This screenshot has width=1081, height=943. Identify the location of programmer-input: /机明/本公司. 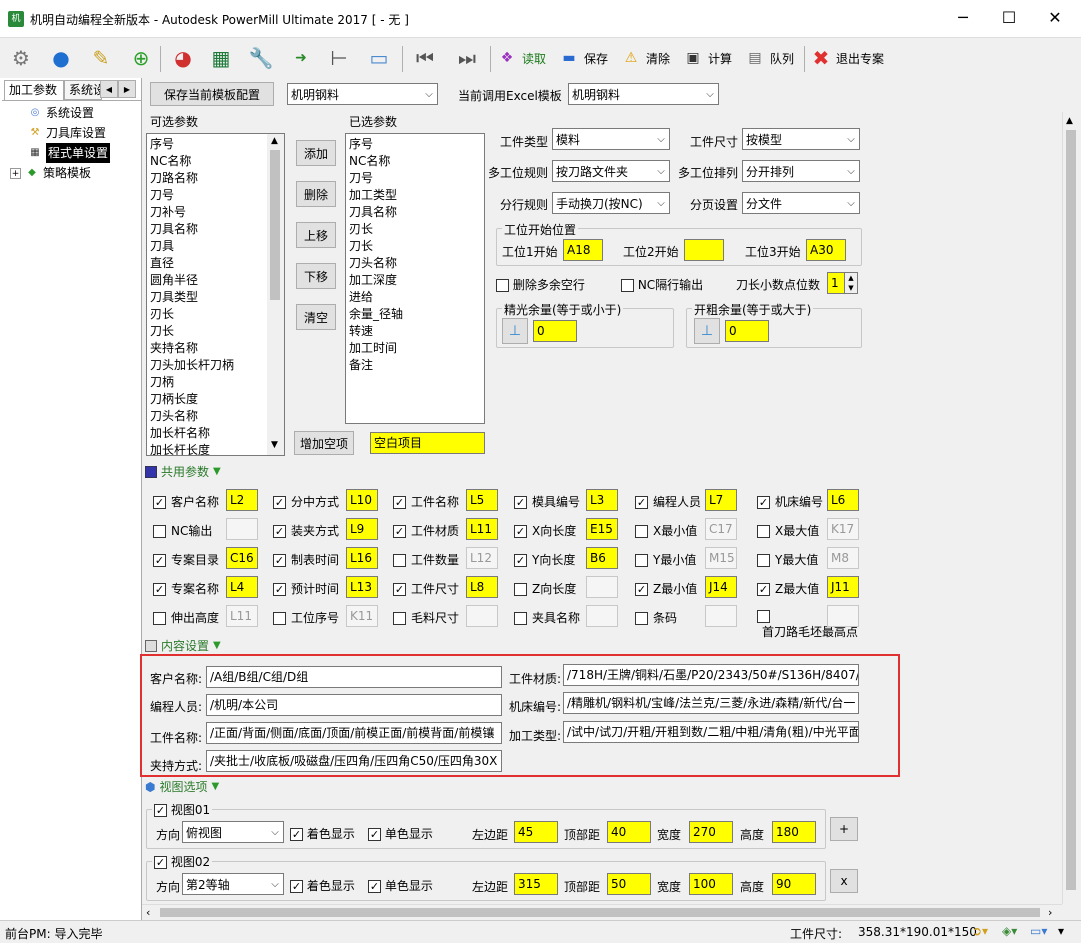
(354, 705).